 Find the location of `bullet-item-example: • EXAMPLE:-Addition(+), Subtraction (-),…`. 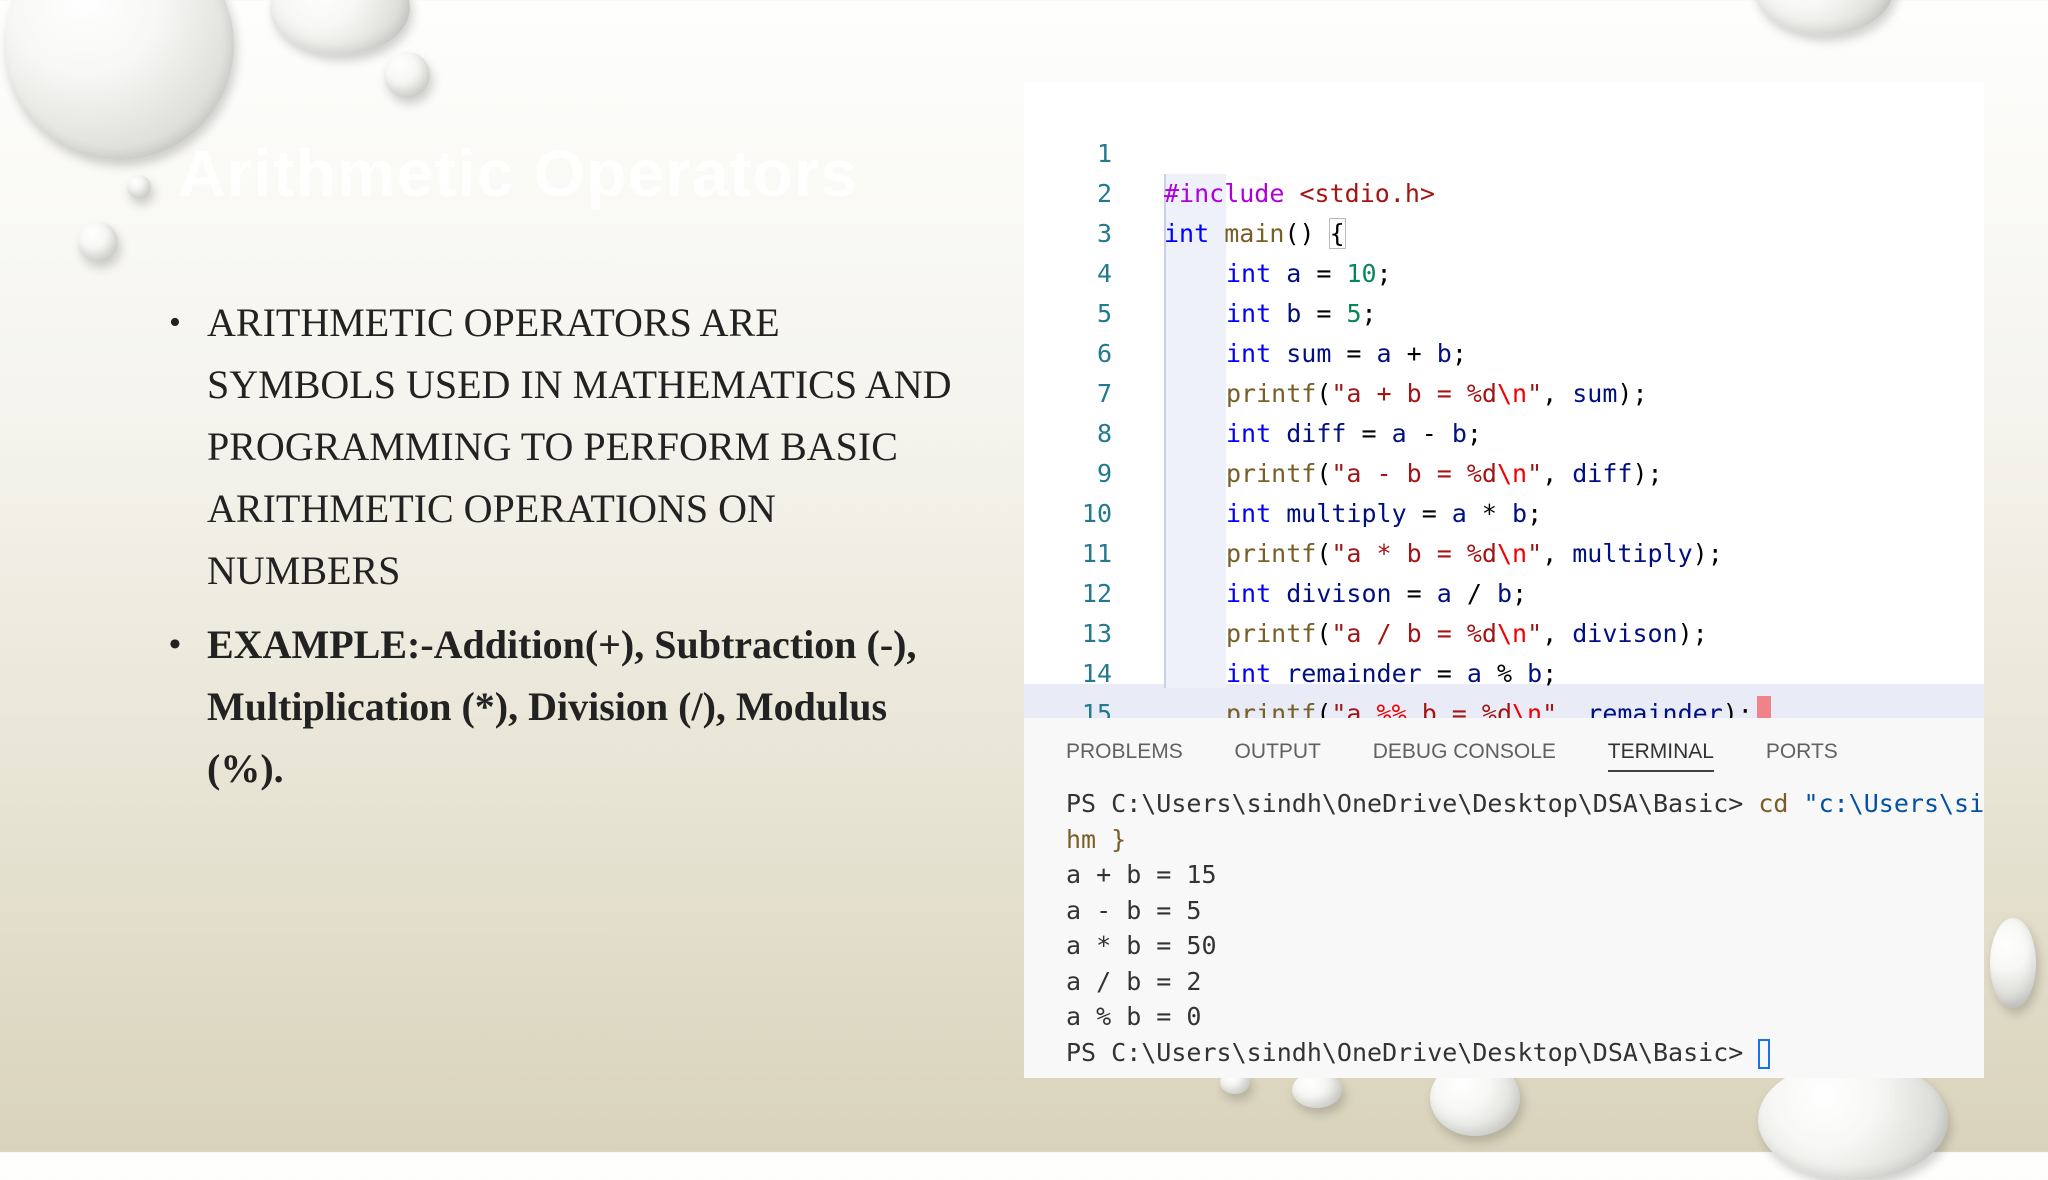

bullet-item-example: • EXAMPLE:-Addition(+), Subtraction (-),… is located at coordinates (565, 707).